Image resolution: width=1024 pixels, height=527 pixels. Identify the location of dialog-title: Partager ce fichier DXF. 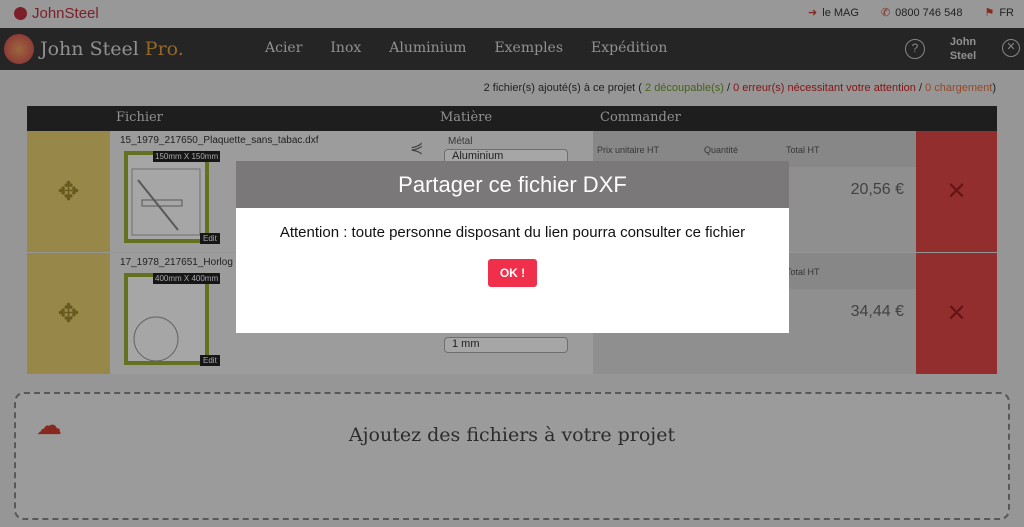
(512, 184).